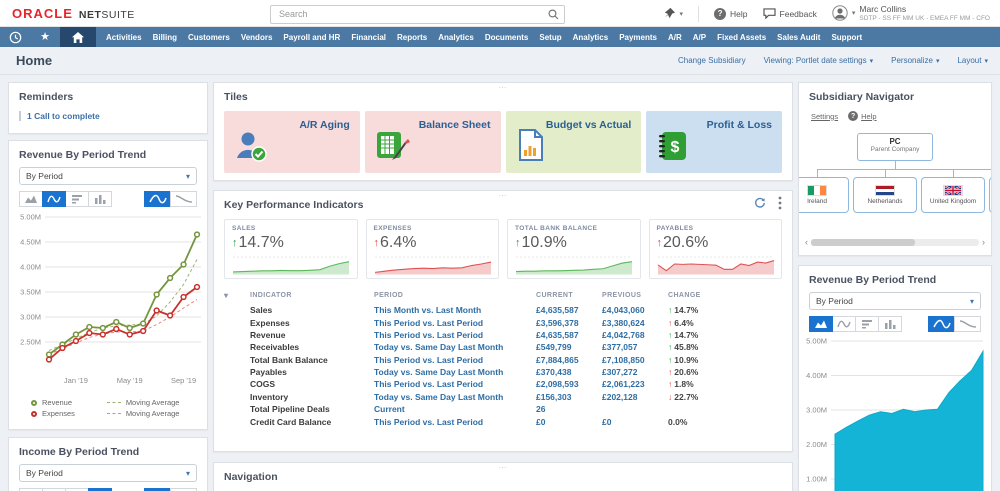 This screenshot has width=1000, height=491. Describe the element at coordinates (573, 142) in the screenshot. I see `tile-budget-vs-actual: Budget vs Actual` at that location.